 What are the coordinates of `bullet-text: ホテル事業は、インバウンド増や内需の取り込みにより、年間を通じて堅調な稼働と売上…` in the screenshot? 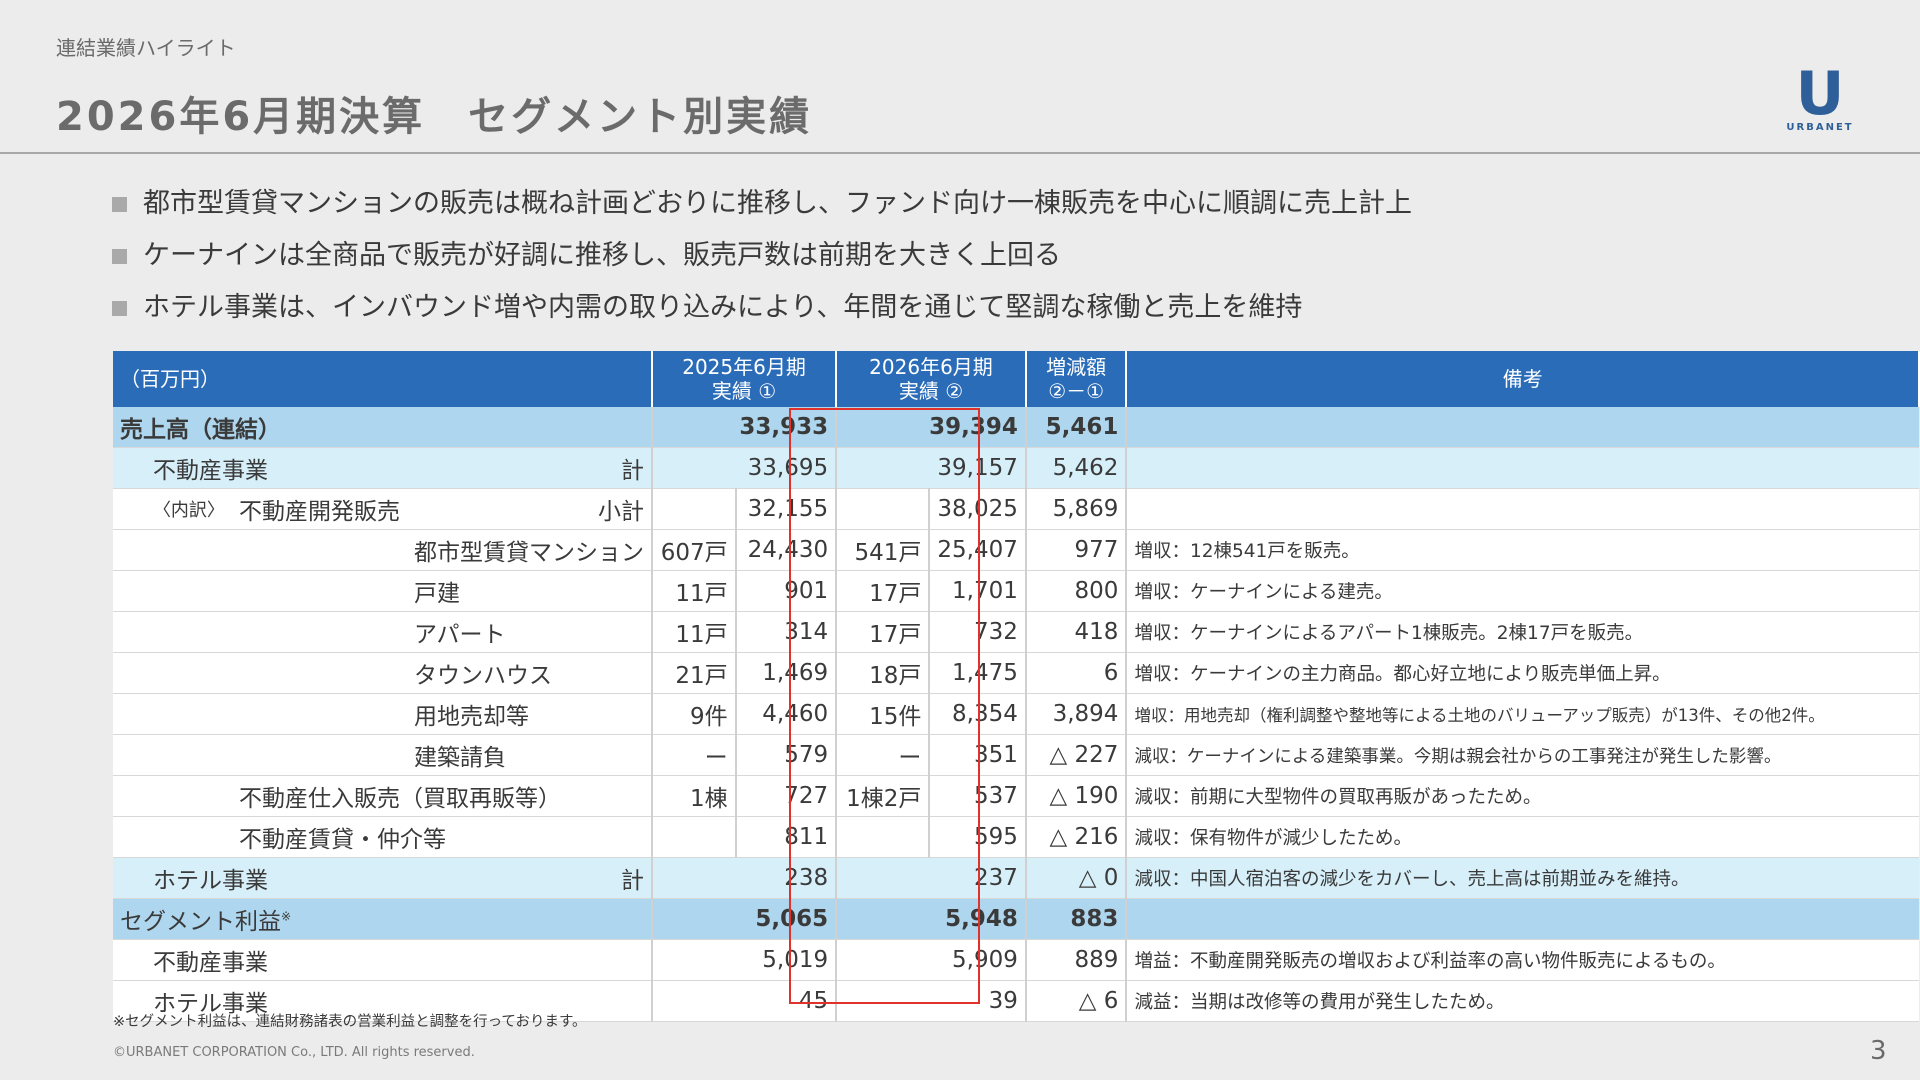 It's located at (723, 307).